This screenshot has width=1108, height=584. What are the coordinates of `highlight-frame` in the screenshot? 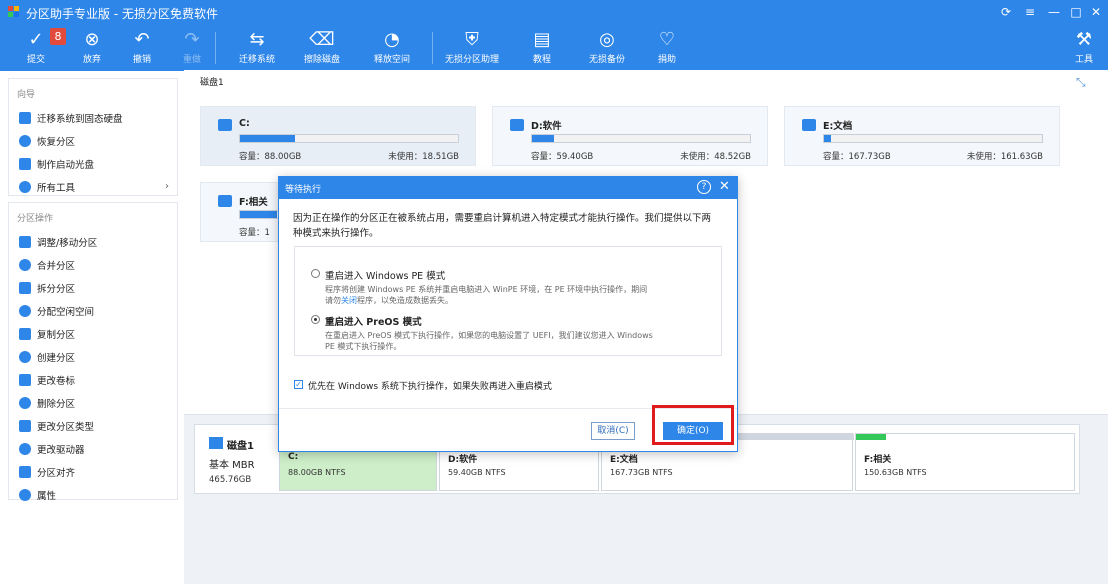 It's located at (693, 425).